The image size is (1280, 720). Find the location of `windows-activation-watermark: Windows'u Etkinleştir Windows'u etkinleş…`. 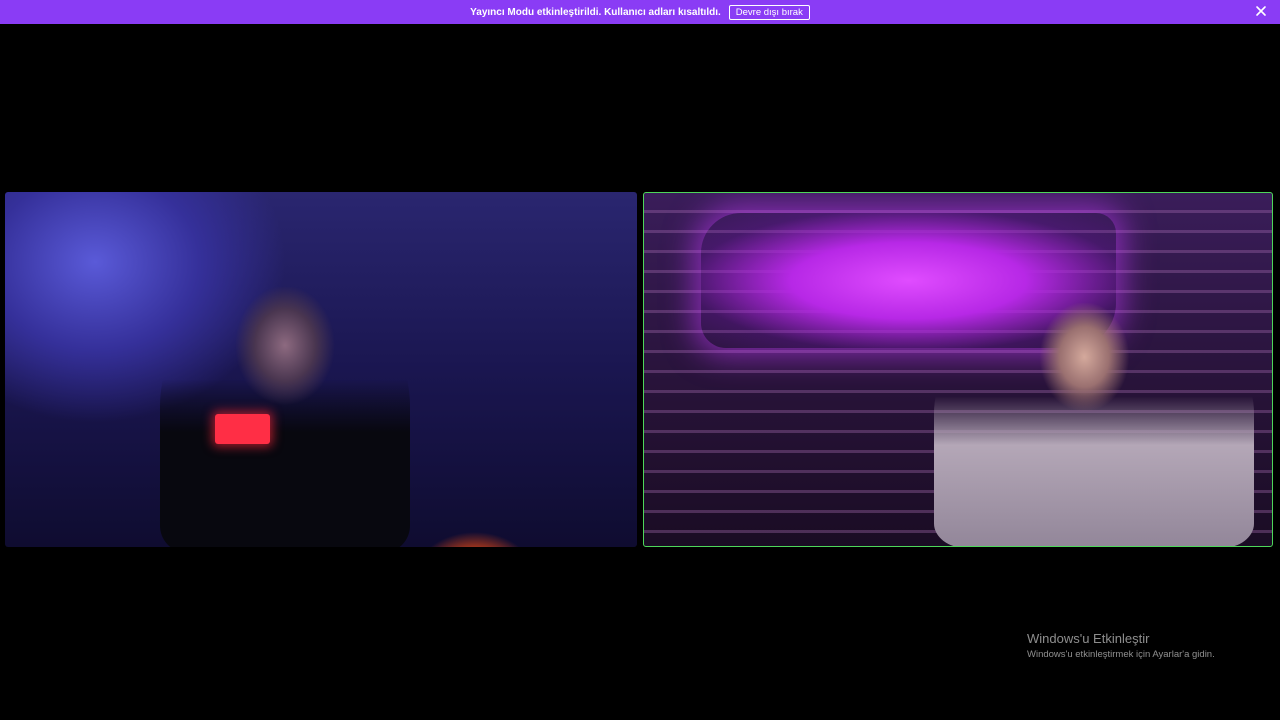

windows-activation-watermark: Windows'u Etkinleştir Windows'u etkinleş… is located at coordinates (1121, 645).